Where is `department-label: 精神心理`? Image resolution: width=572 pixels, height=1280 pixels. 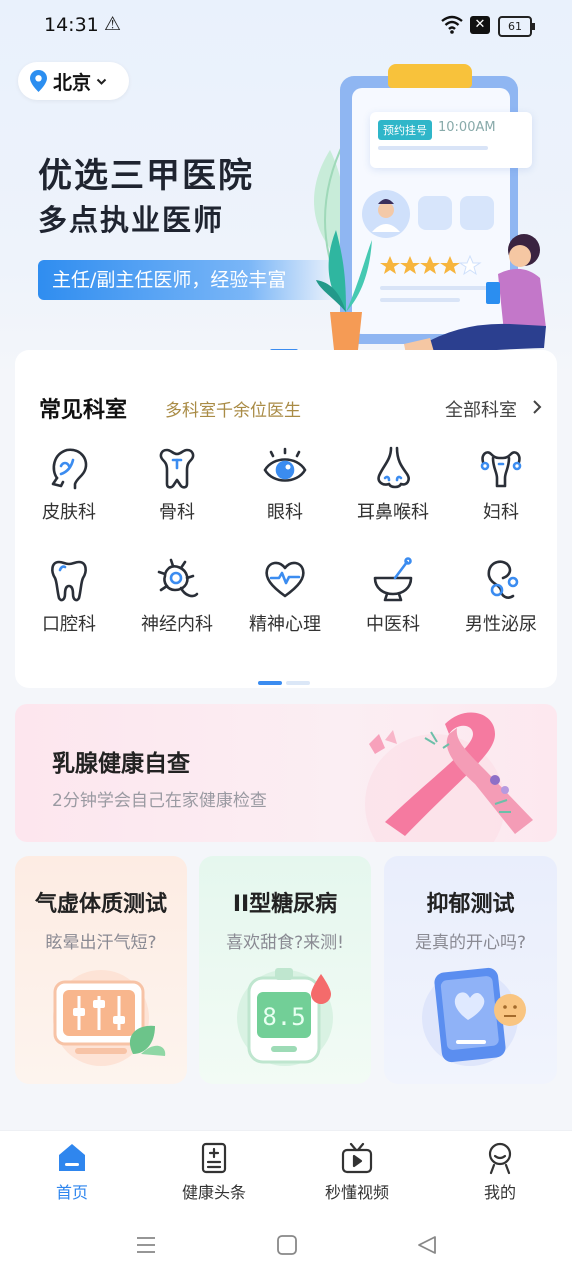 department-label: 精神心理 is located at coordinates (285, 624).